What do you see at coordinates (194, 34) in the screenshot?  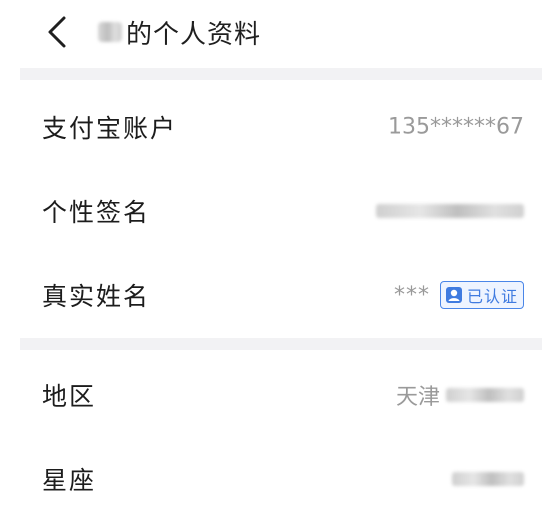 I see `page-title-text: 的个人资料` at bounding box center [194, 34].